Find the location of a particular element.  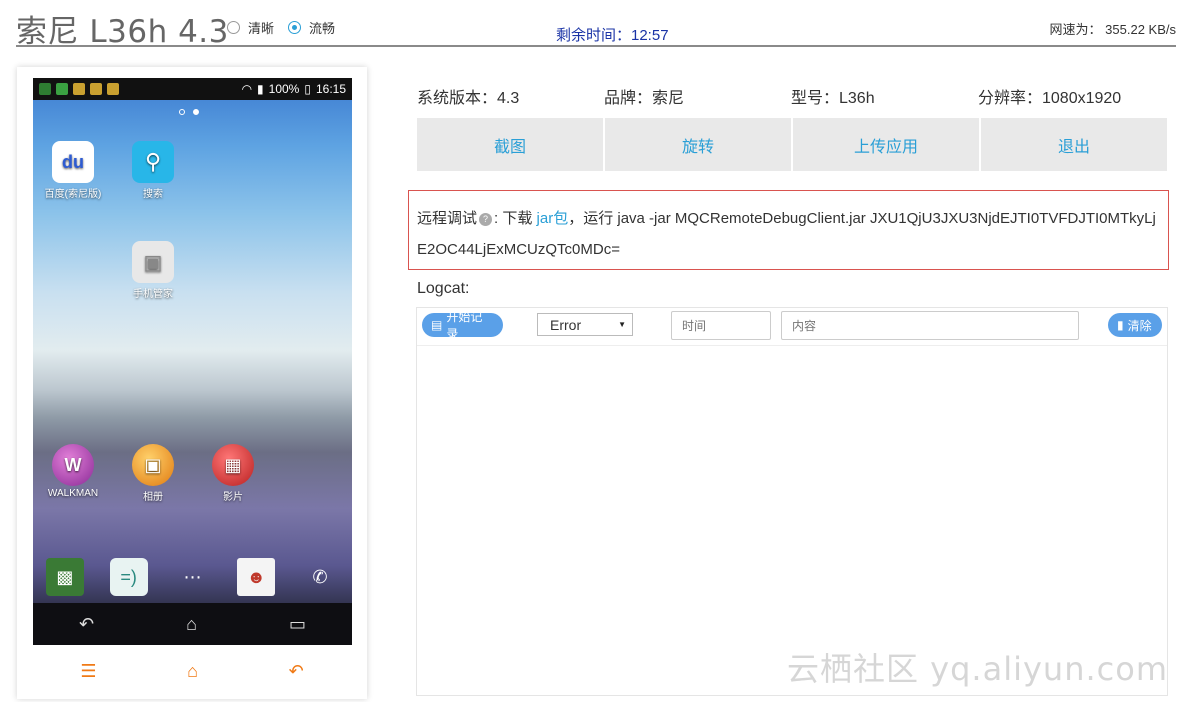

logcat-toolbar: ▤ 开始记录 Error ▼ ▮ 清除 is located at coordinates (792, 327).